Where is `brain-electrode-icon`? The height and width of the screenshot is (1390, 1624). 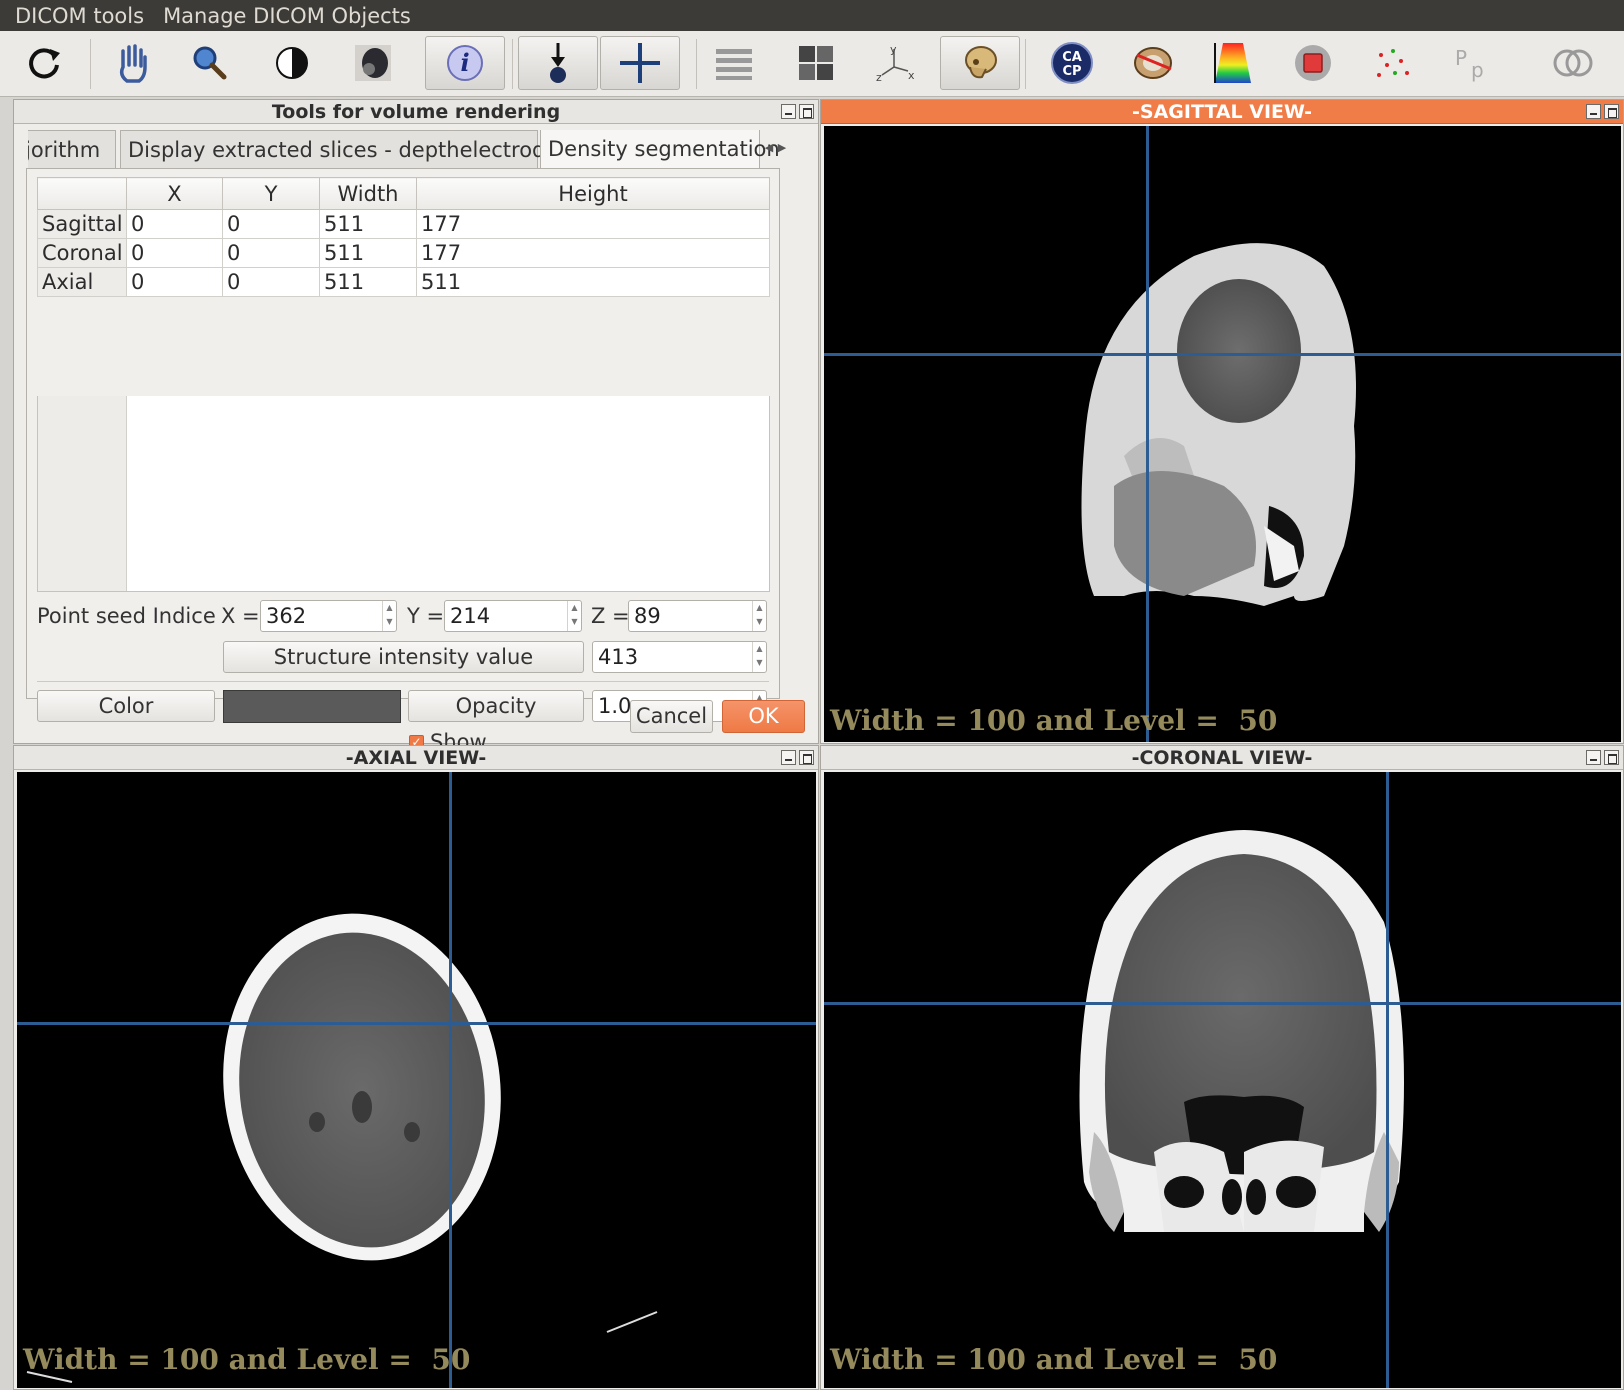 brain-electrode-icon is located at coordinates (1153, 63).